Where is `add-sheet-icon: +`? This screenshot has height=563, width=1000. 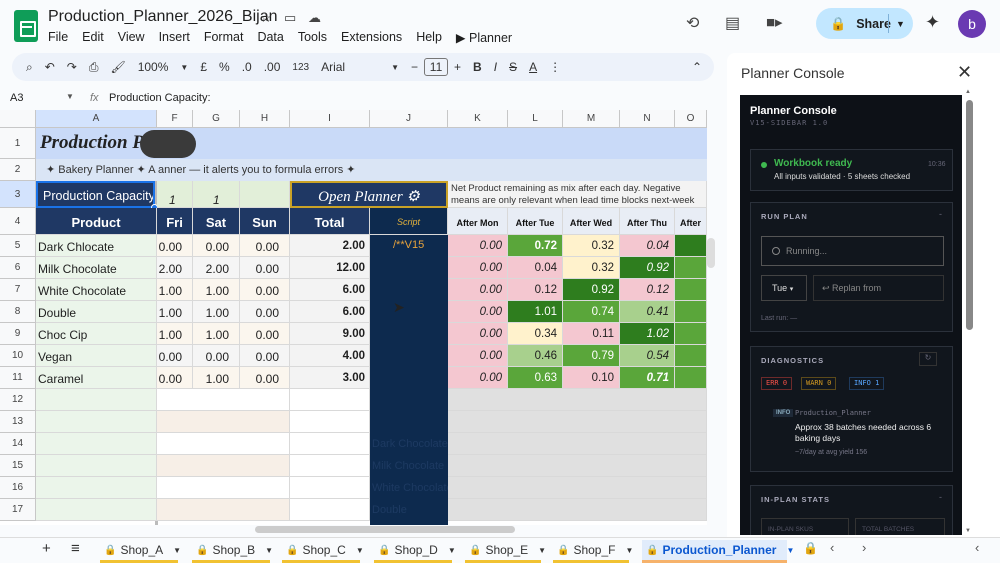
add-sheet-icon: + is located at coordinates (46, 548).